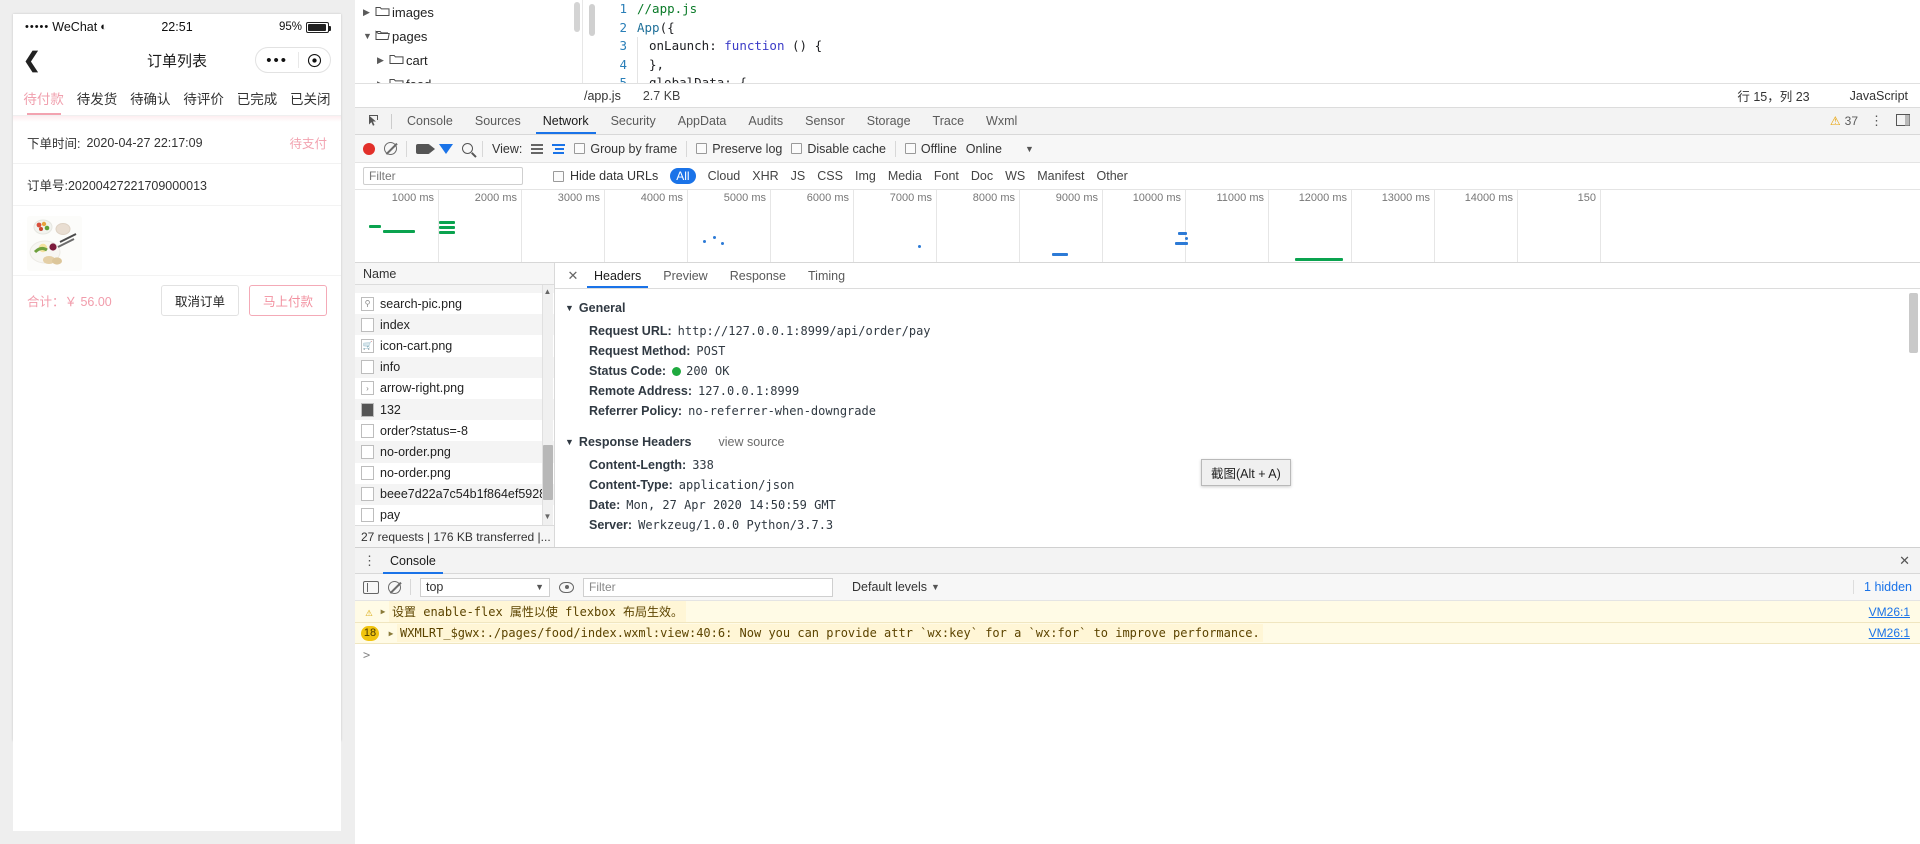 The width and height of the screenshot is (1920, 844). I want to click on list-item: 132, so click(454, 409).